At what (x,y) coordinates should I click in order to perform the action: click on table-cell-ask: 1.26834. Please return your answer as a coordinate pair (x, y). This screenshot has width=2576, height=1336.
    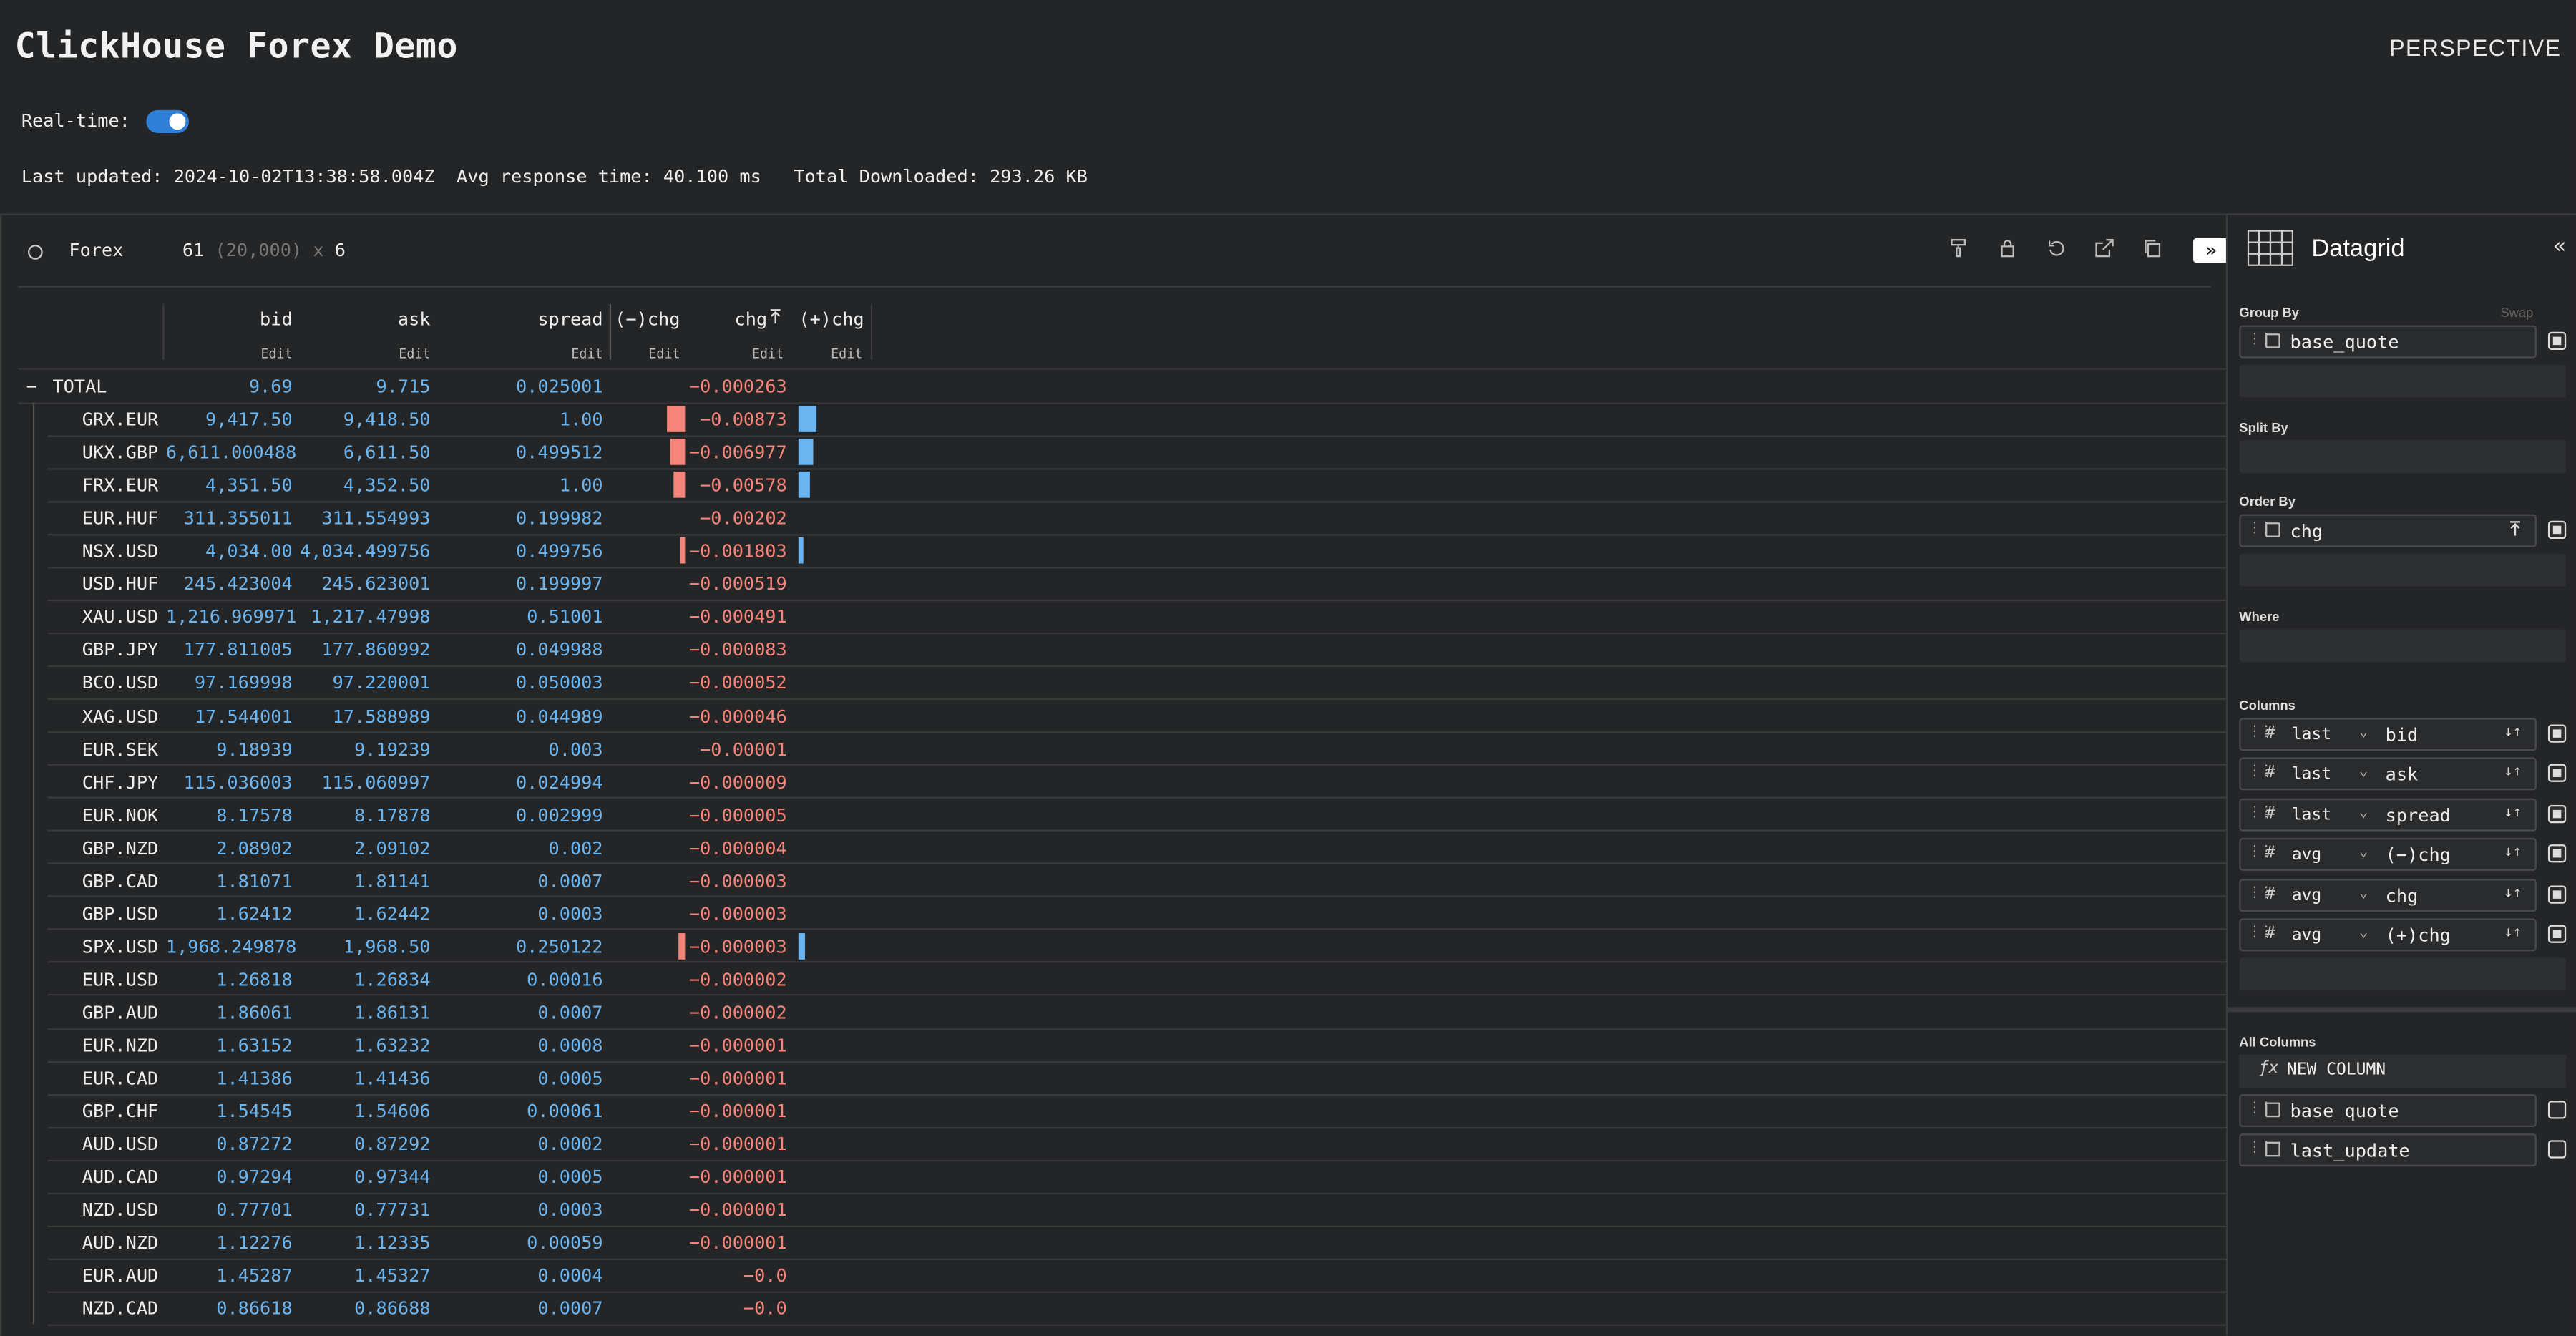
    Looking at the image, I should click on (364, 979).